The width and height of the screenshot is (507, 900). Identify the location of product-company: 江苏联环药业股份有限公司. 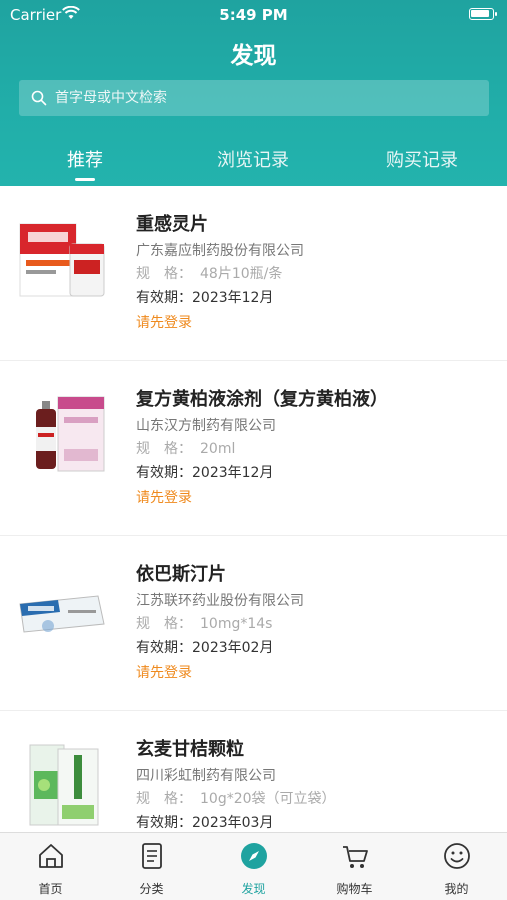
(220, 601).